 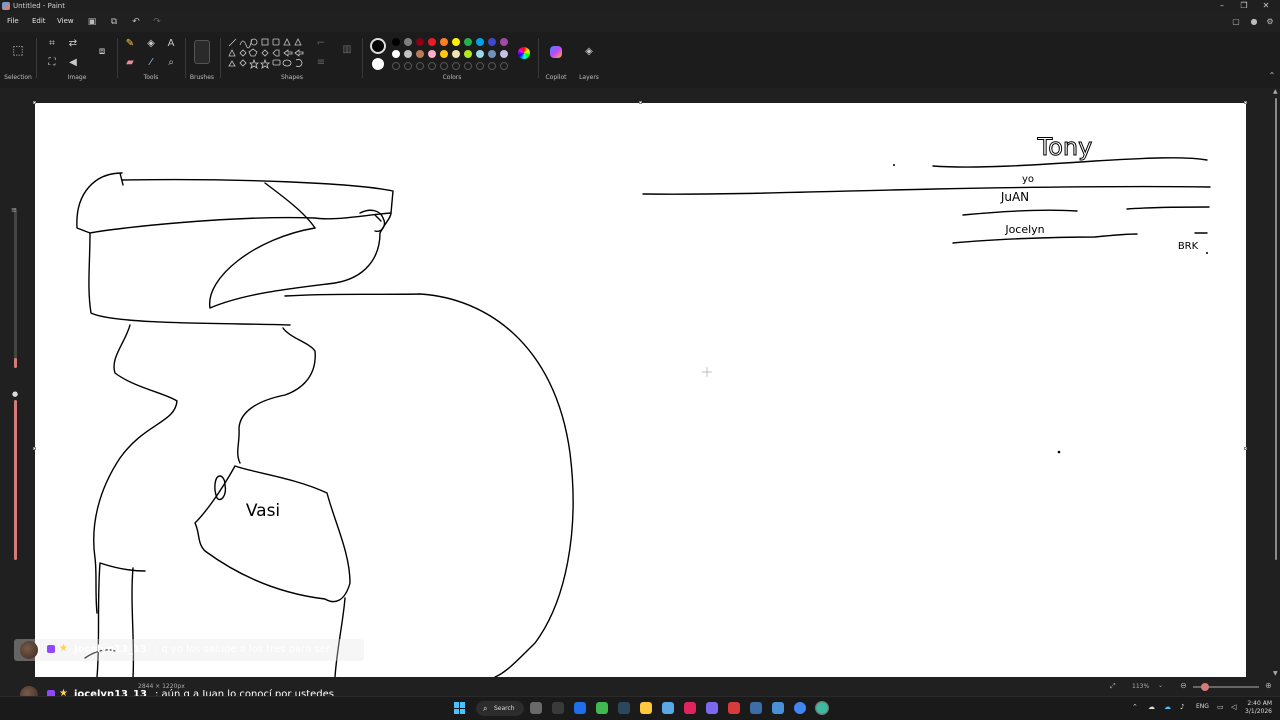 I want to click on volume-icon: ◁, so click(x=1233, y=707).